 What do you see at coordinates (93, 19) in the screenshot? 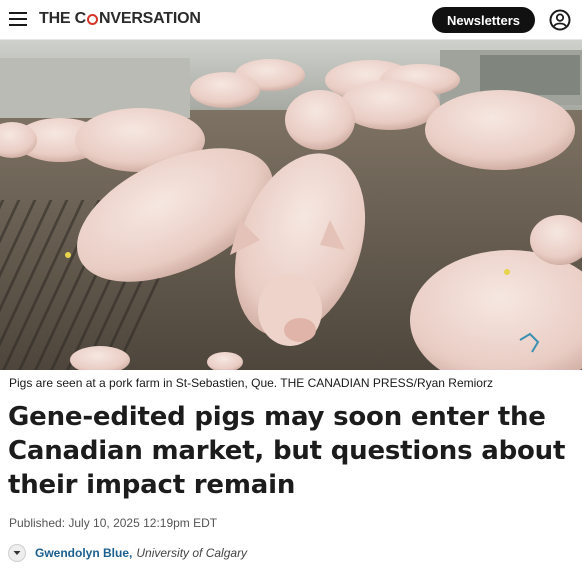
I see `logo-o-mark-icon` at bounding box center [93, 19].